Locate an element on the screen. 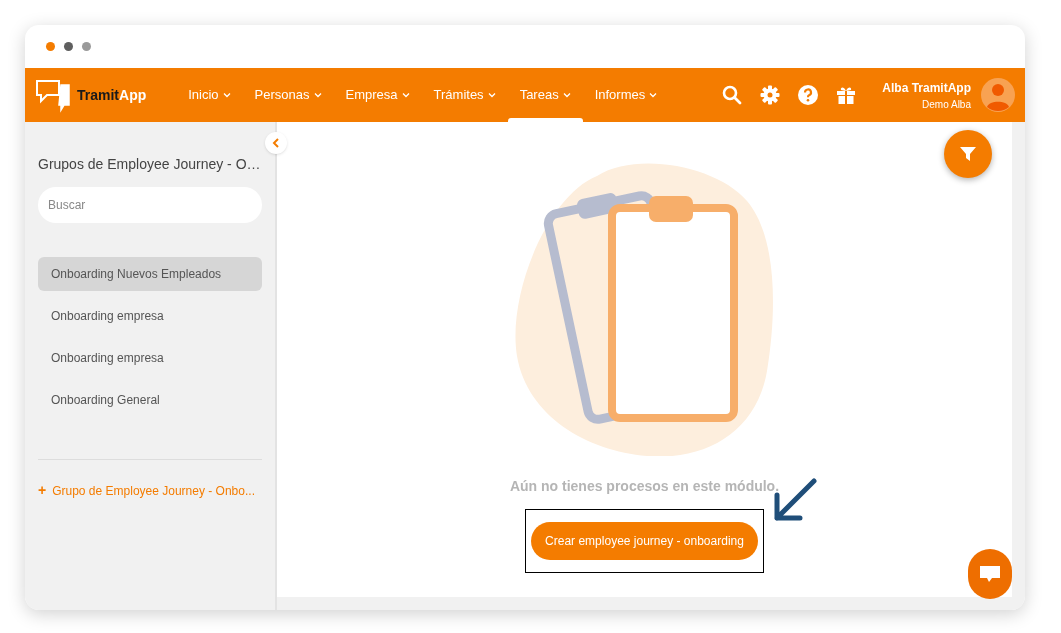 The height and width of the screenshot is (633, 1061). chat-button is located at coordinates (990, 574).